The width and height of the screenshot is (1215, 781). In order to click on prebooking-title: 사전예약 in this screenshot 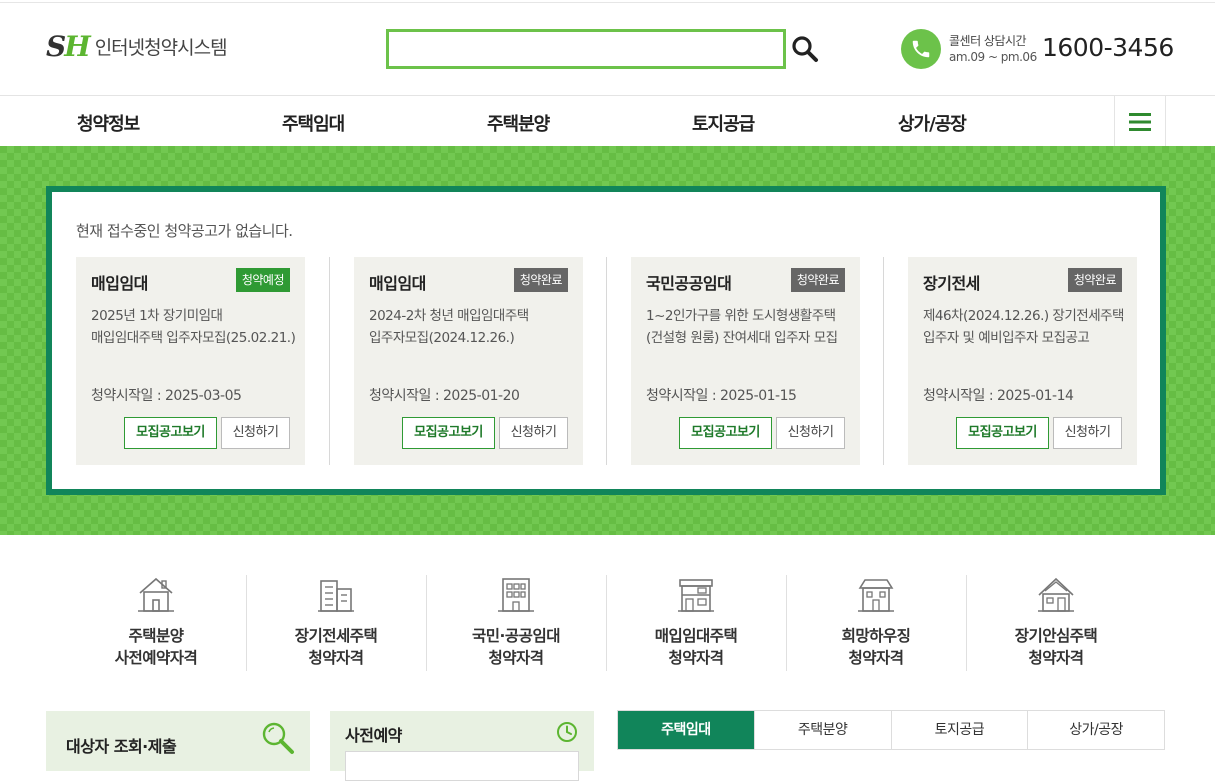, I will do `click(373, 735)`.